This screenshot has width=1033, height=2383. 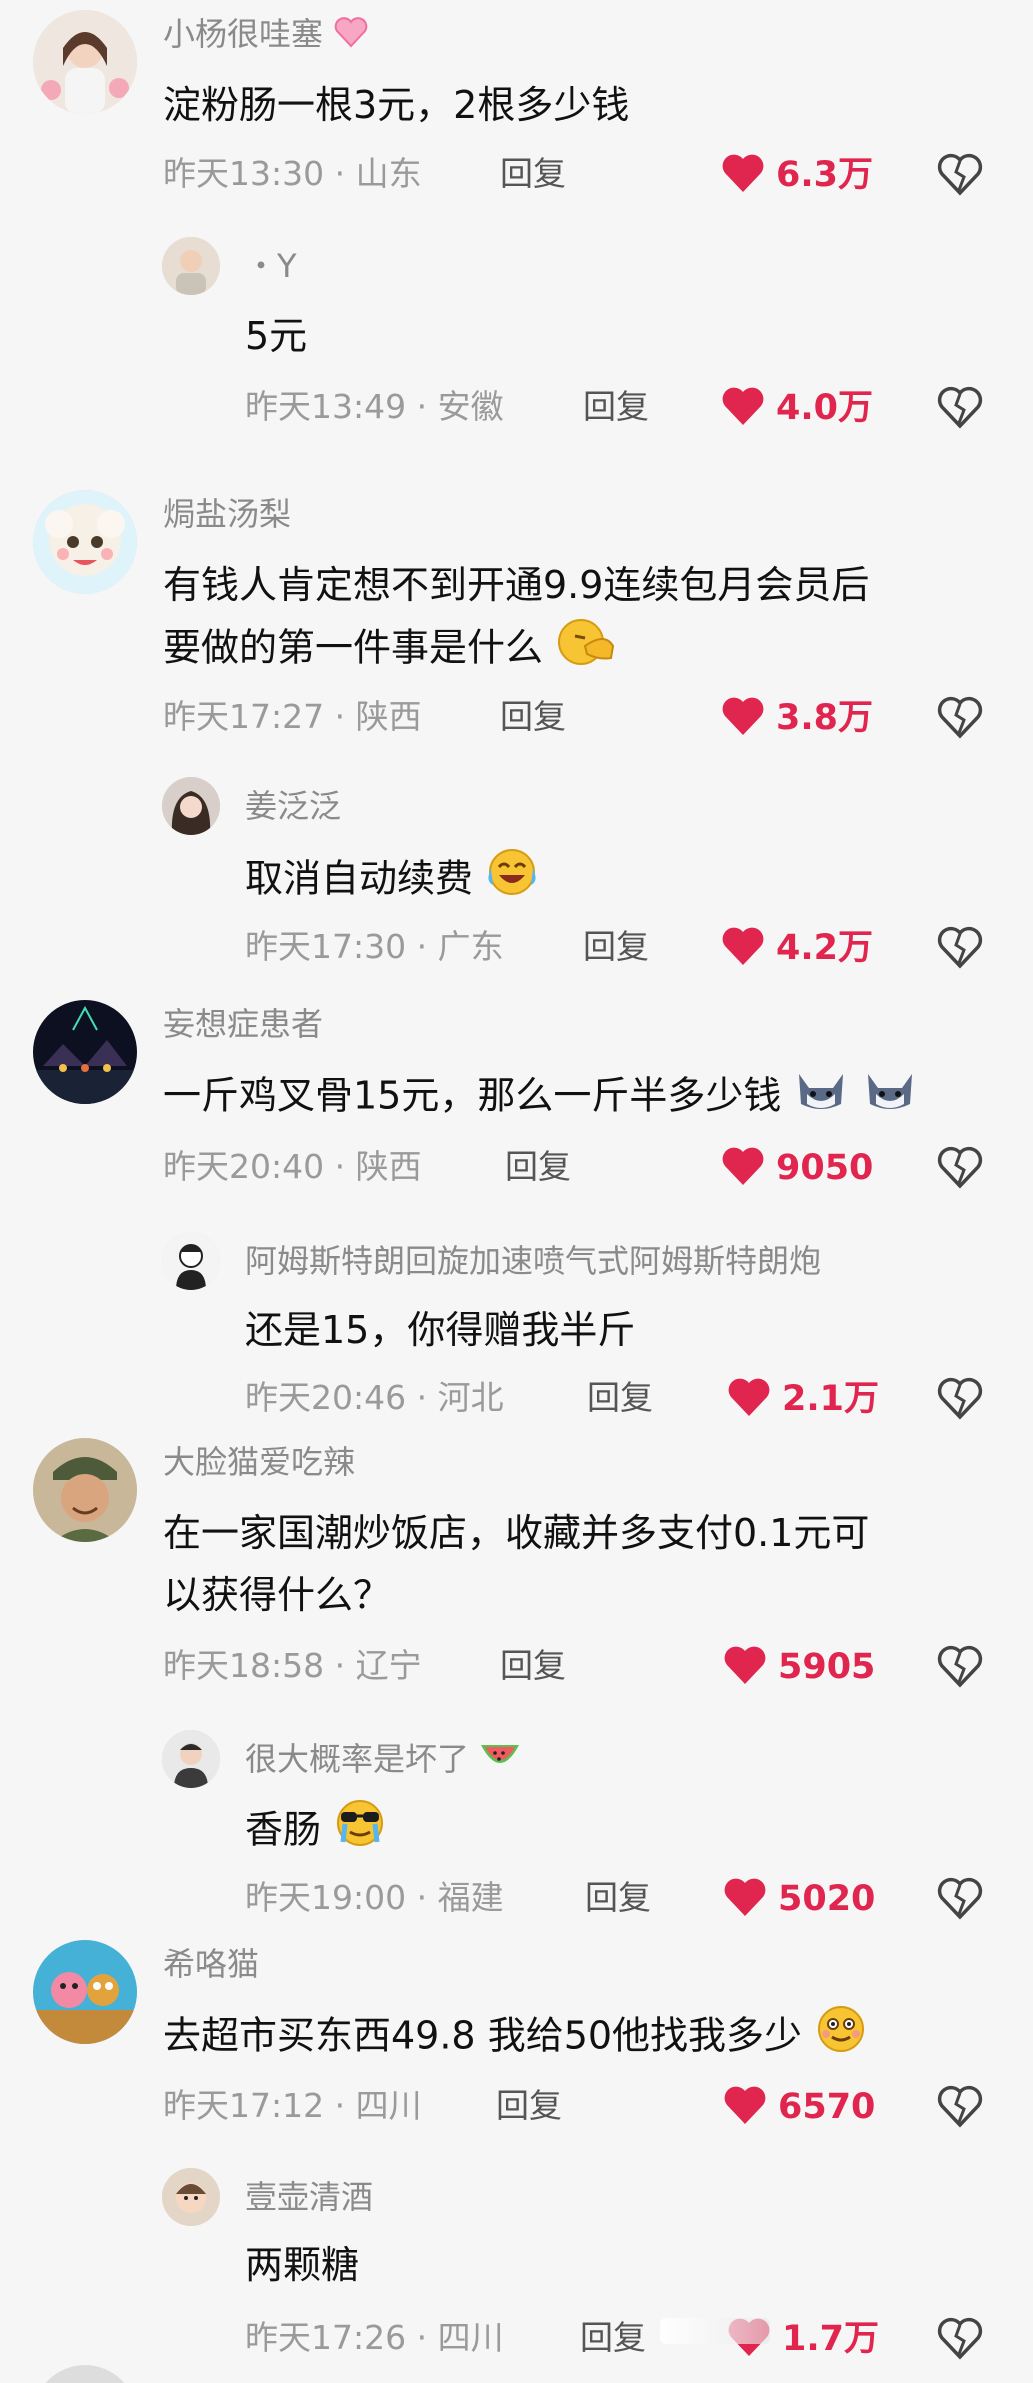 What do you see at coordinates (470, 1397) in the screenshot?
I see `reply-location: 河北` at bounding box center [470, 1397].